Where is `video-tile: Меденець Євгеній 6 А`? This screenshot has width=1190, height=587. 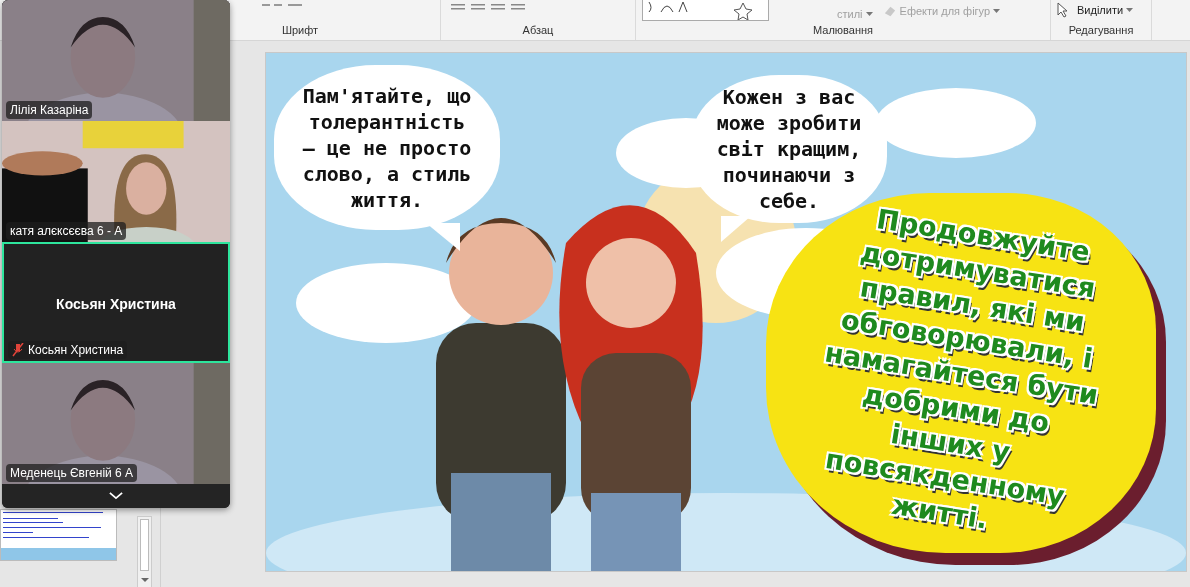 video-tile: Меденець Євгеній 6 А is located at coordinates (116, 423).